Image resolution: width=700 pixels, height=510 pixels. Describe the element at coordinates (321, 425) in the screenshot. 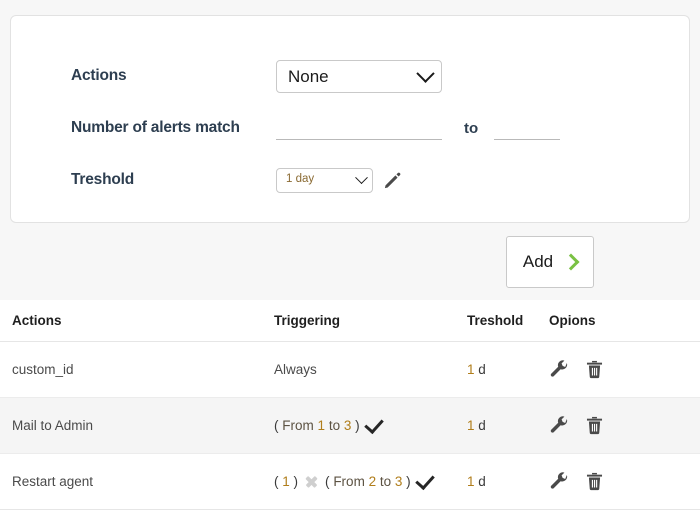

I see `range-start: 1` at that location.